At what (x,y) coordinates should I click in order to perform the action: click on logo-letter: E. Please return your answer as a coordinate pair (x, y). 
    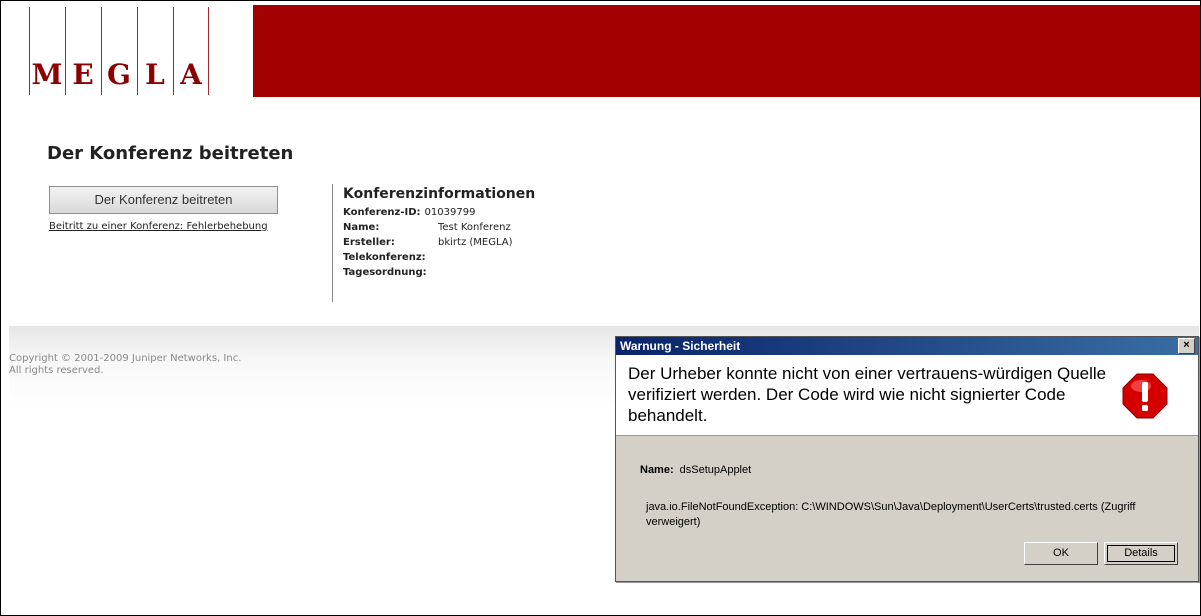
    Looking at the image, I should click on (83, 74).